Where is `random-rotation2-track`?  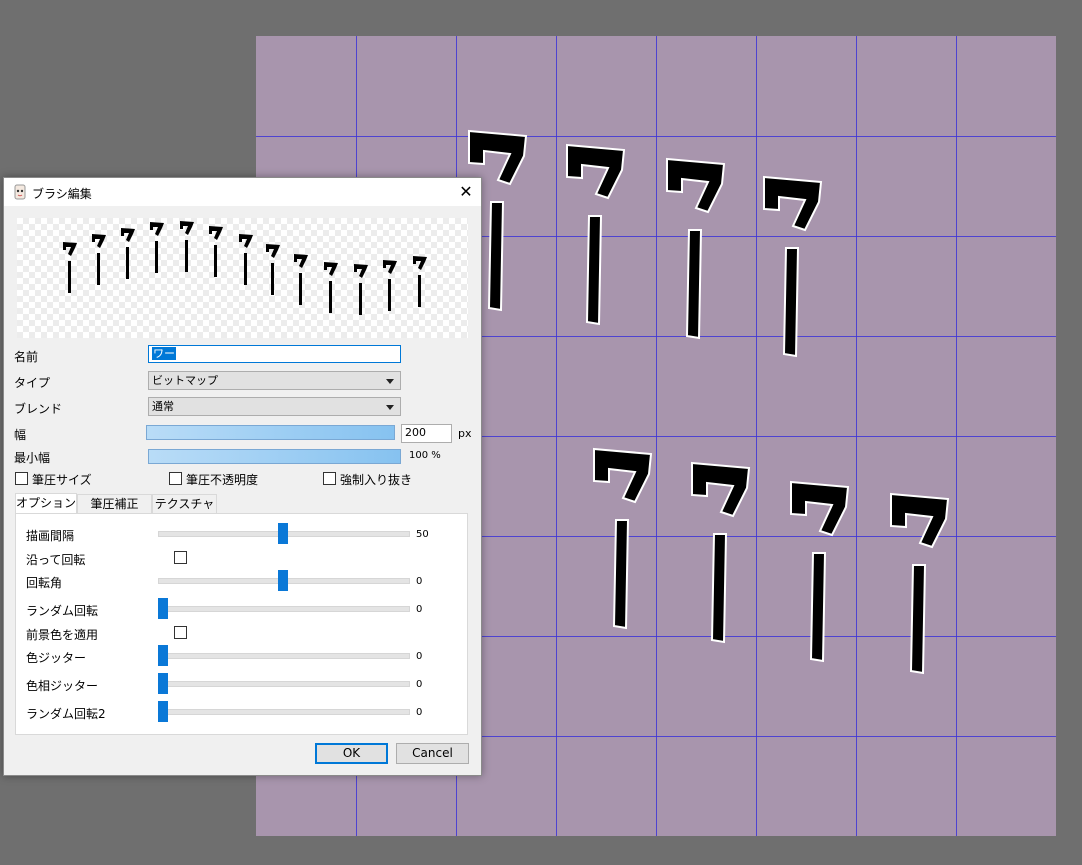
random-rotation2-track is located at coordinates (284, 712).